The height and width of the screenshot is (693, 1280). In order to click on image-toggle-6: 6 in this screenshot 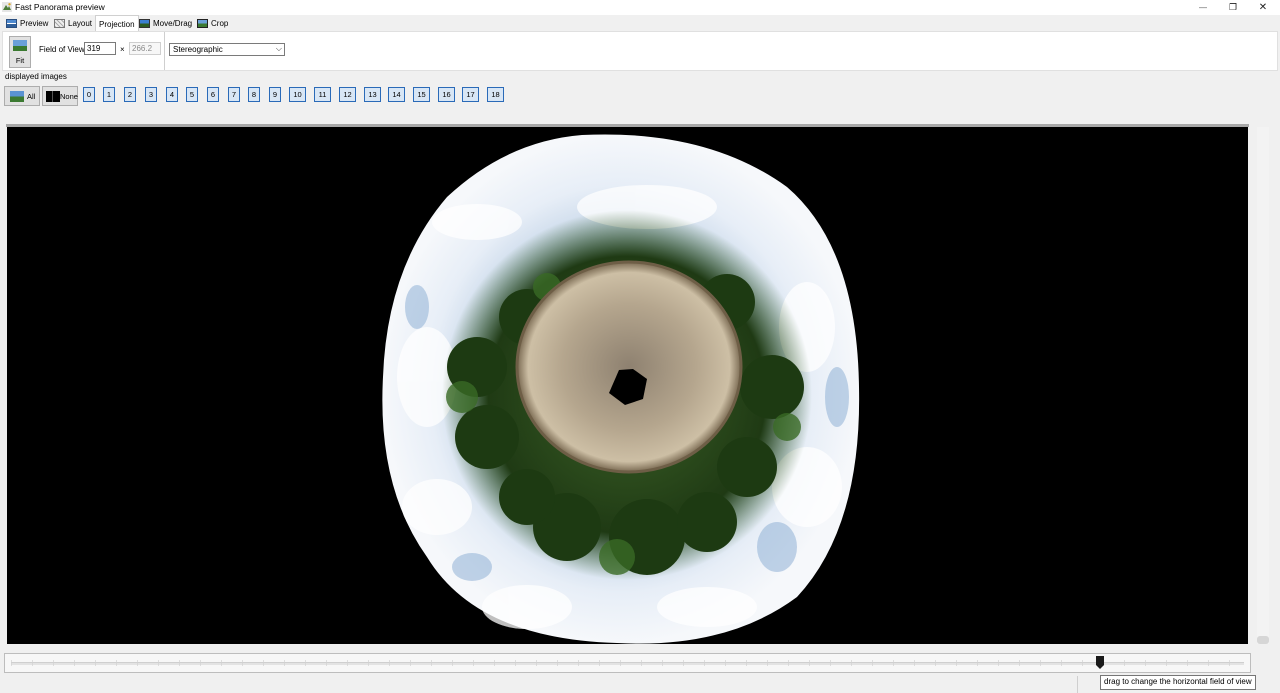, I will do `click(213, 94)`.